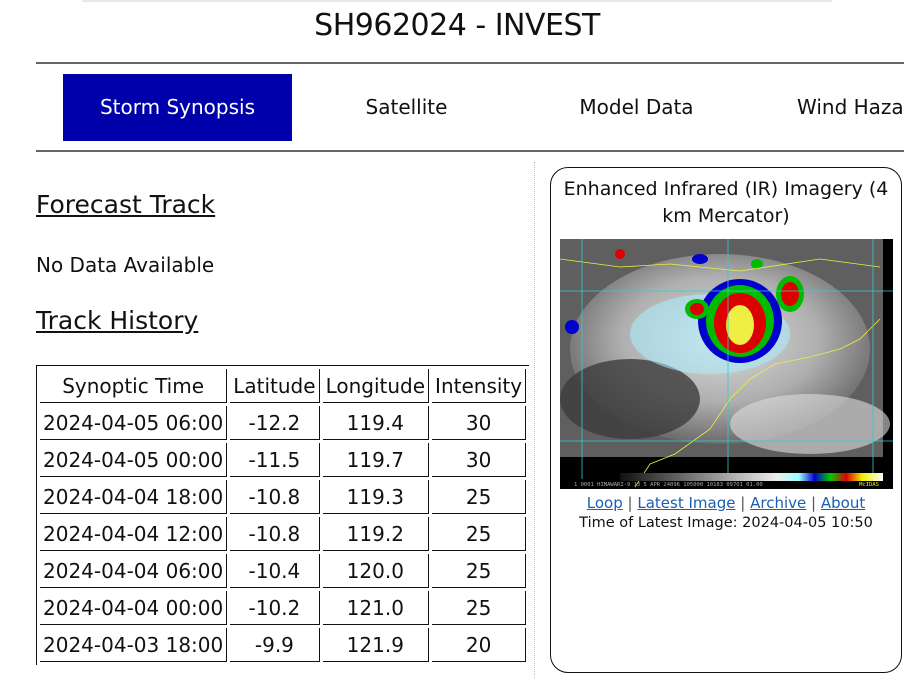 The width and height of the screenshot is (904, 678). What do you see at coordinates (177, 107) in the screenshot?
I see `tab-storm-synopsis: Storm Synopsis` at bounding box center [177, 107].